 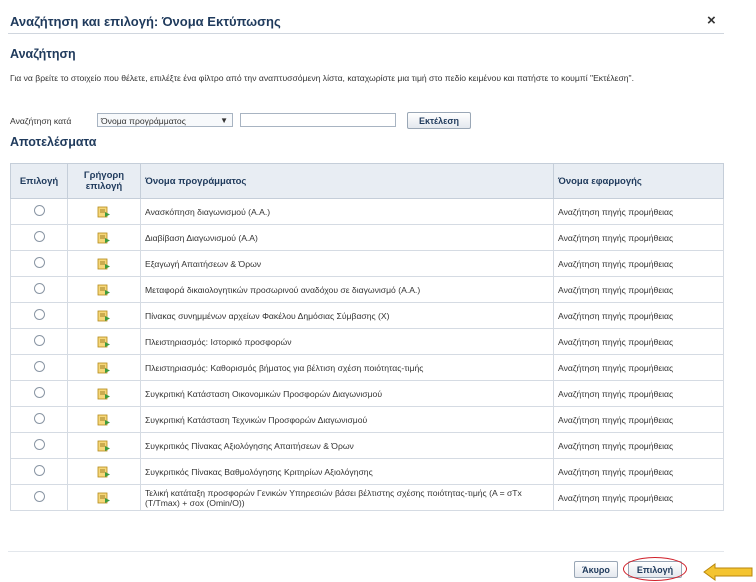 I want to click on program-name-cell: Διαβίβαση Διαγωνισμού (Α.Α), so click(x=347, y=237).